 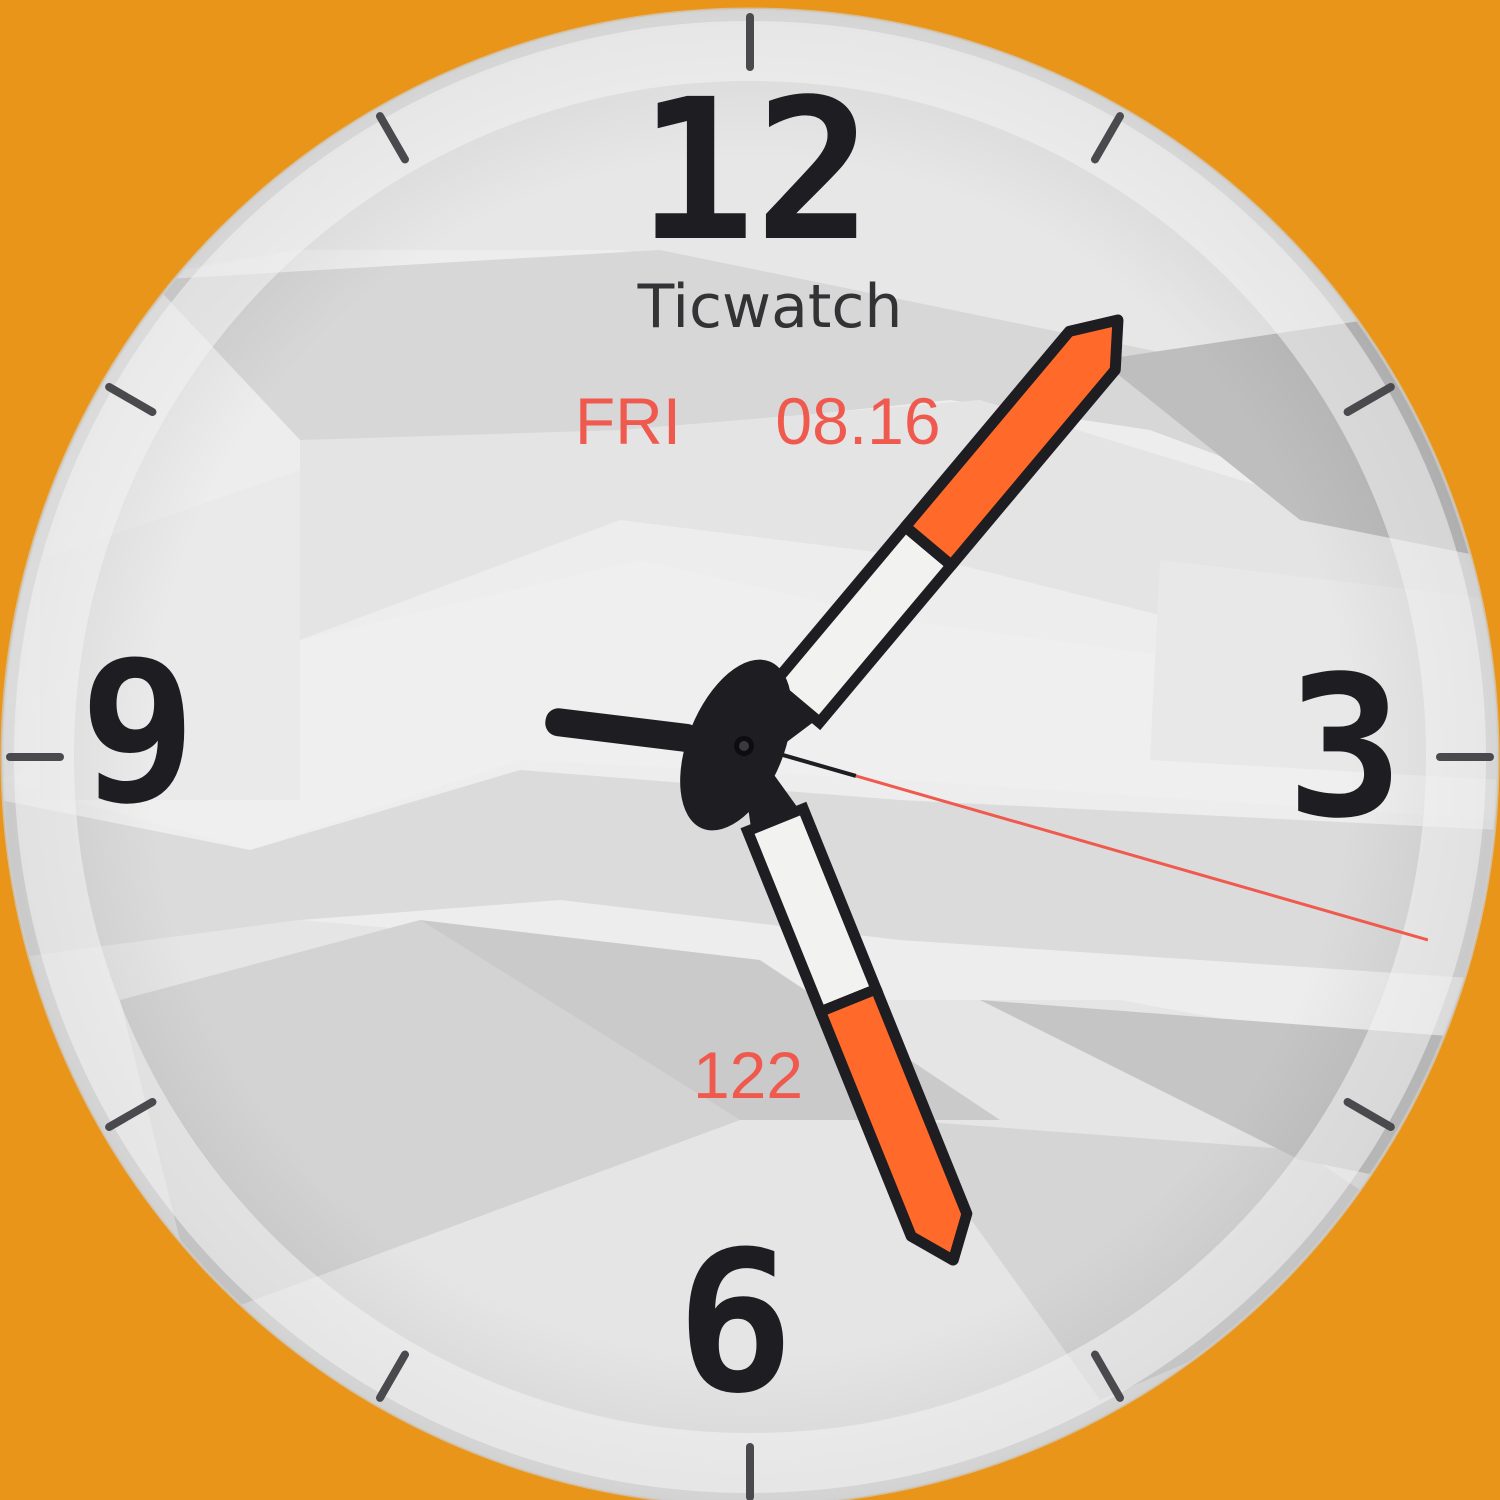 What do you see at coordinates (770, 307) in the screenshot?
I see `brand-logo: Ticwatch` at bounding box center [770, 307].